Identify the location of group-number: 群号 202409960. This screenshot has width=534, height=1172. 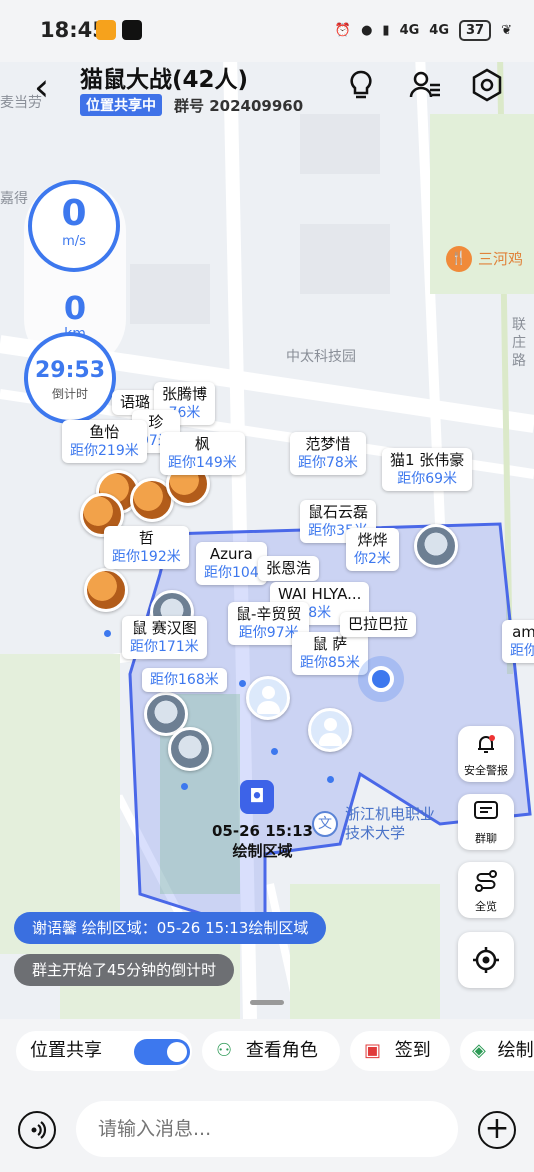
(239, 106).